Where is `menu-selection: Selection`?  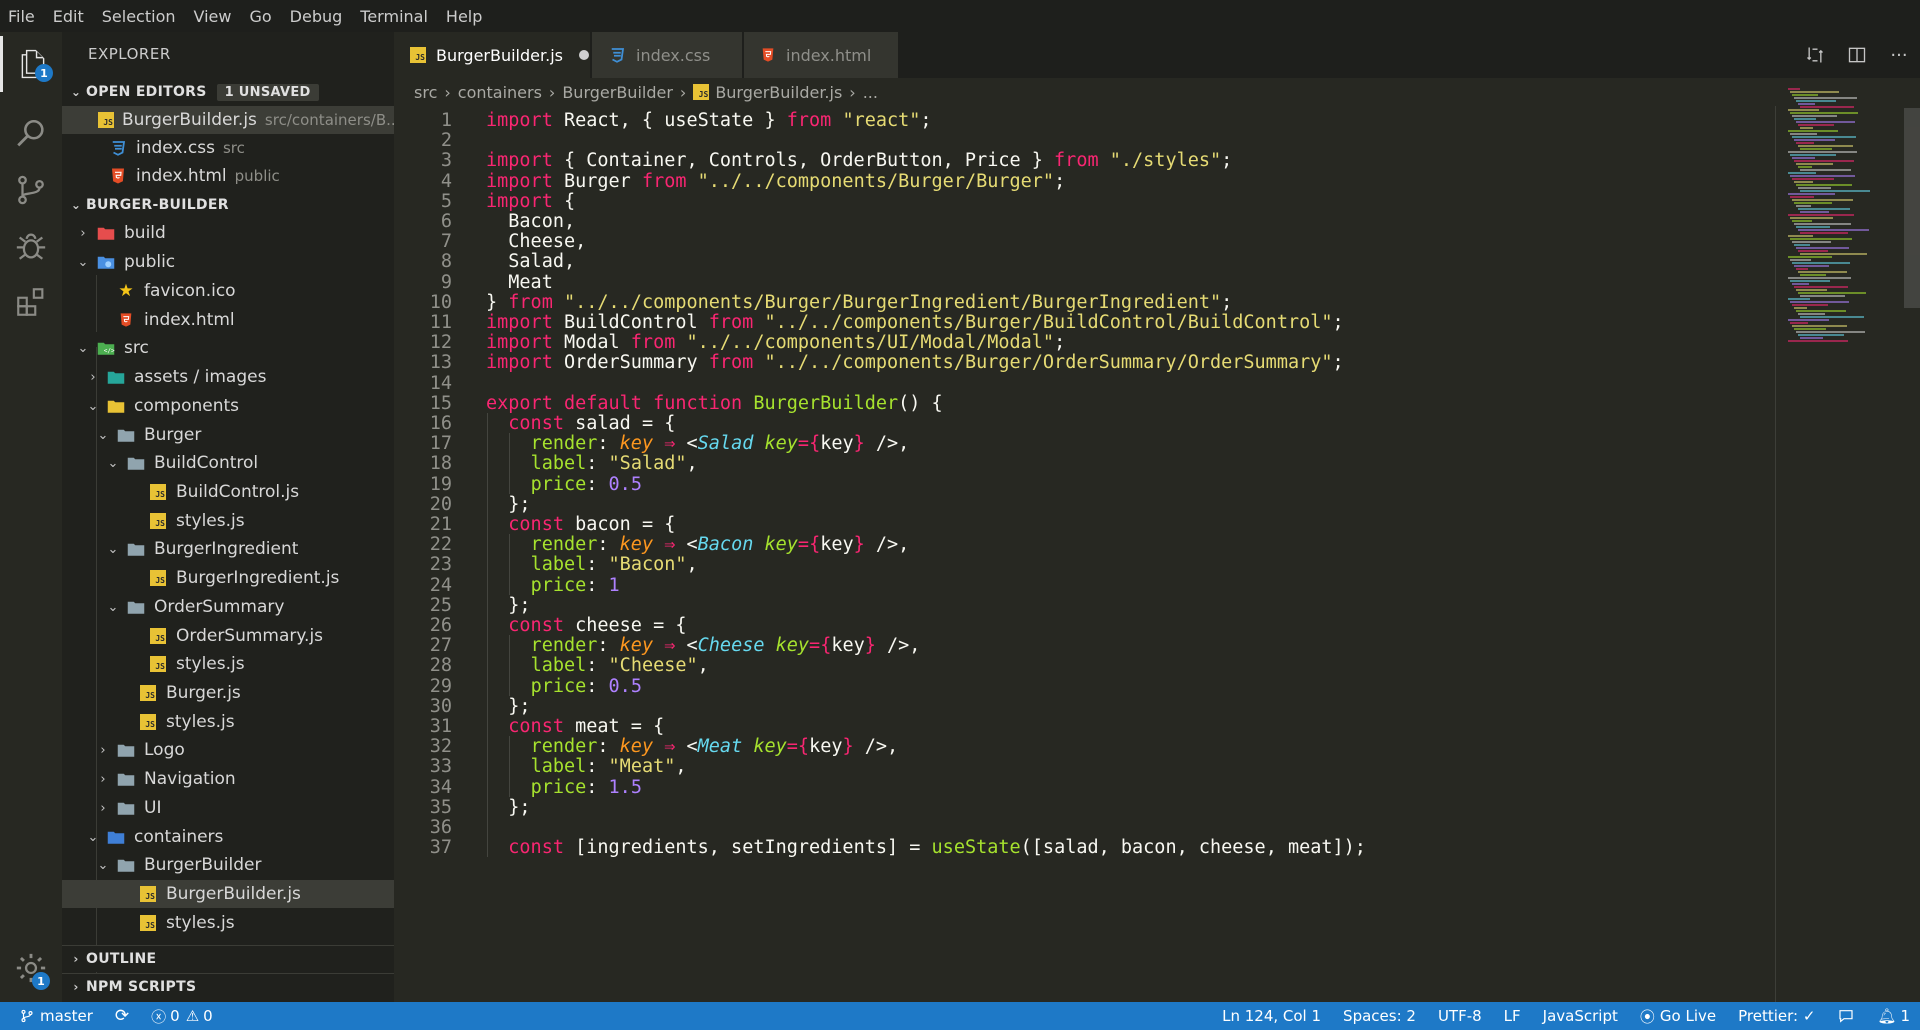
menu-selection: Selection is located at coordinates (143, 16).